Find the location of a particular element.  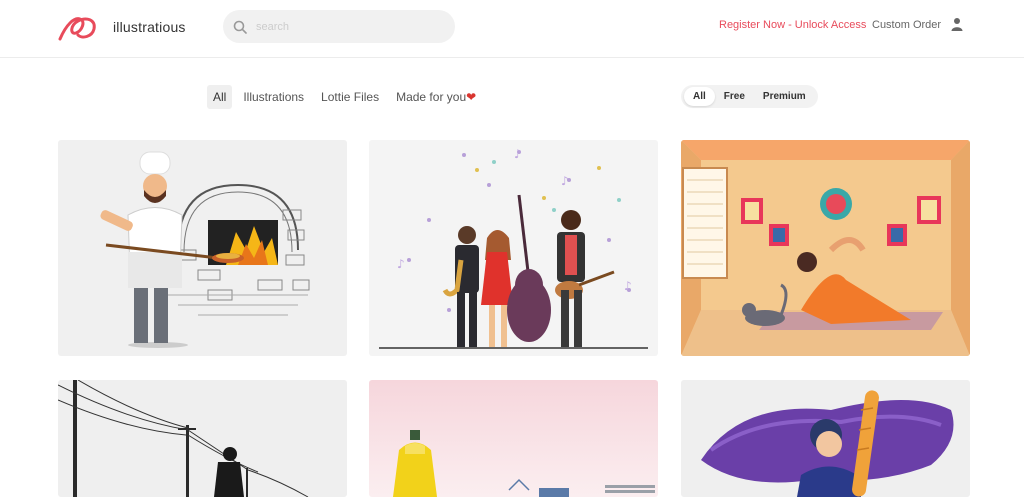

price-premium-button: Premium is located at coordinates (784, 96).